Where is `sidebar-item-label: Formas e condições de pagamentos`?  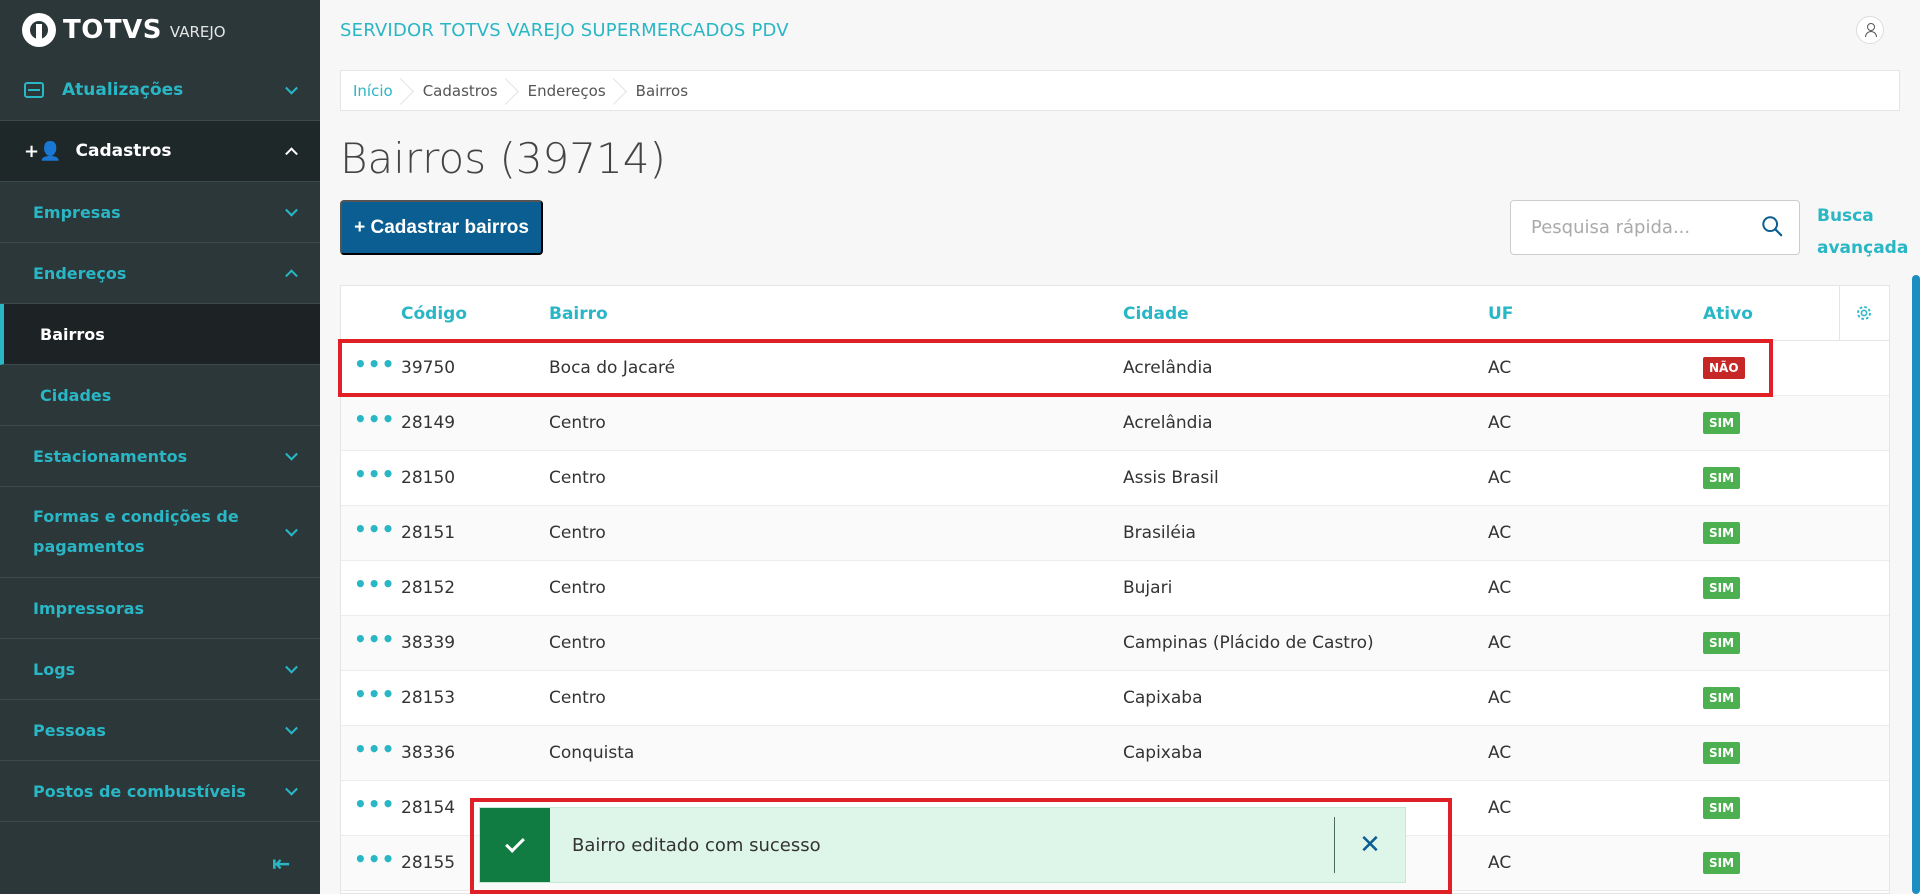 sidebar-item-label: Formas e condições de pagamentos is located at coordinates (136, 531).